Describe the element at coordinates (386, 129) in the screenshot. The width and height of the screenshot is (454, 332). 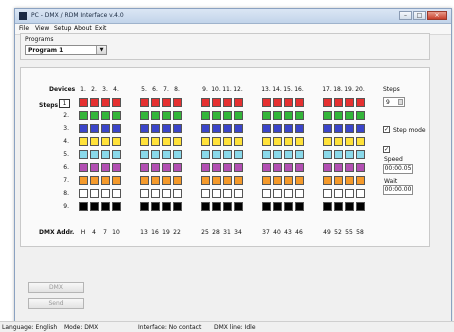
I see `step-mode-checkbox: ✓` at that location.